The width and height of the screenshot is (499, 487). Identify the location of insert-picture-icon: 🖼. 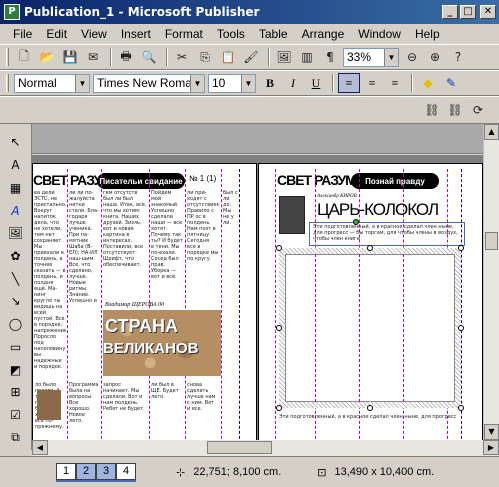
(284, 57).